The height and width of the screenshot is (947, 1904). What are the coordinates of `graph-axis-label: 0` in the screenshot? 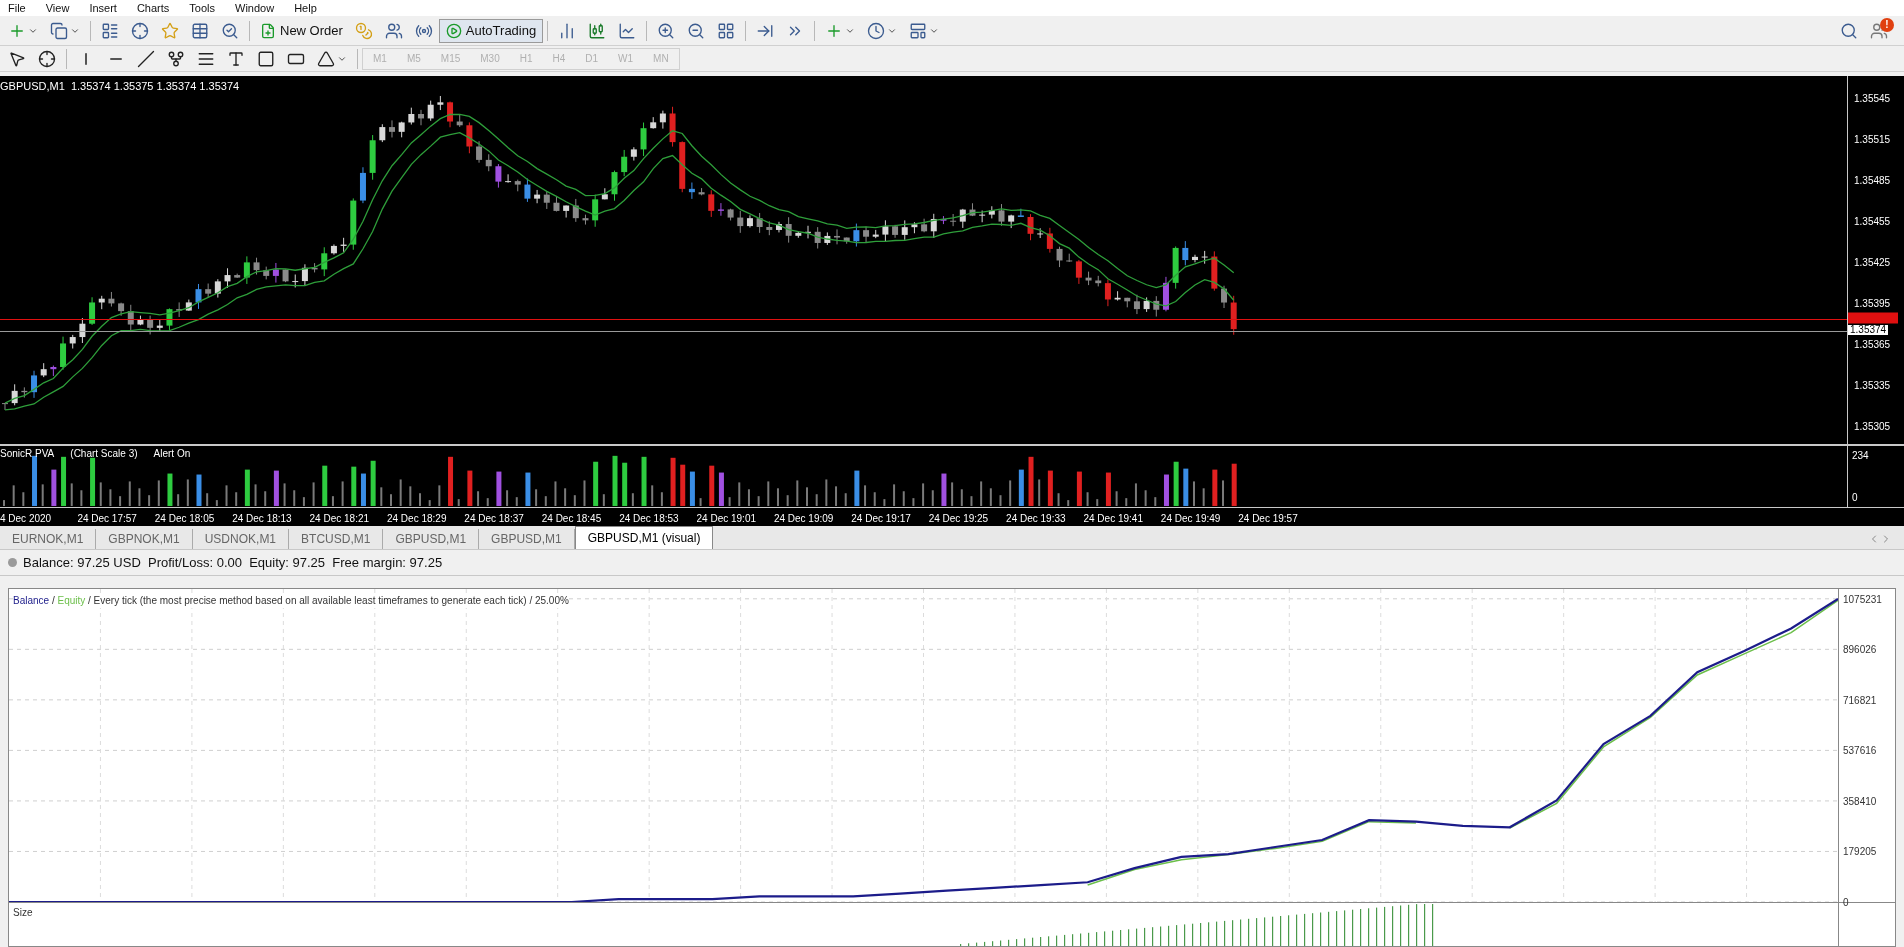 It's located at (1846, 902).